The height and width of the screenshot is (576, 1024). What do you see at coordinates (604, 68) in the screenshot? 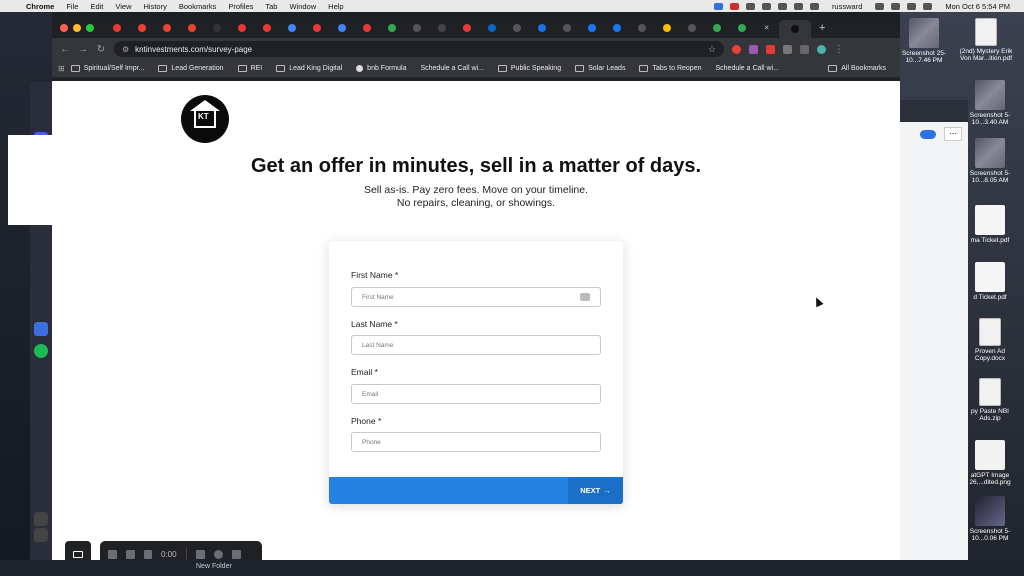
I see `bookmark-folder: Solar Leads` at bounding box center [604, 68].